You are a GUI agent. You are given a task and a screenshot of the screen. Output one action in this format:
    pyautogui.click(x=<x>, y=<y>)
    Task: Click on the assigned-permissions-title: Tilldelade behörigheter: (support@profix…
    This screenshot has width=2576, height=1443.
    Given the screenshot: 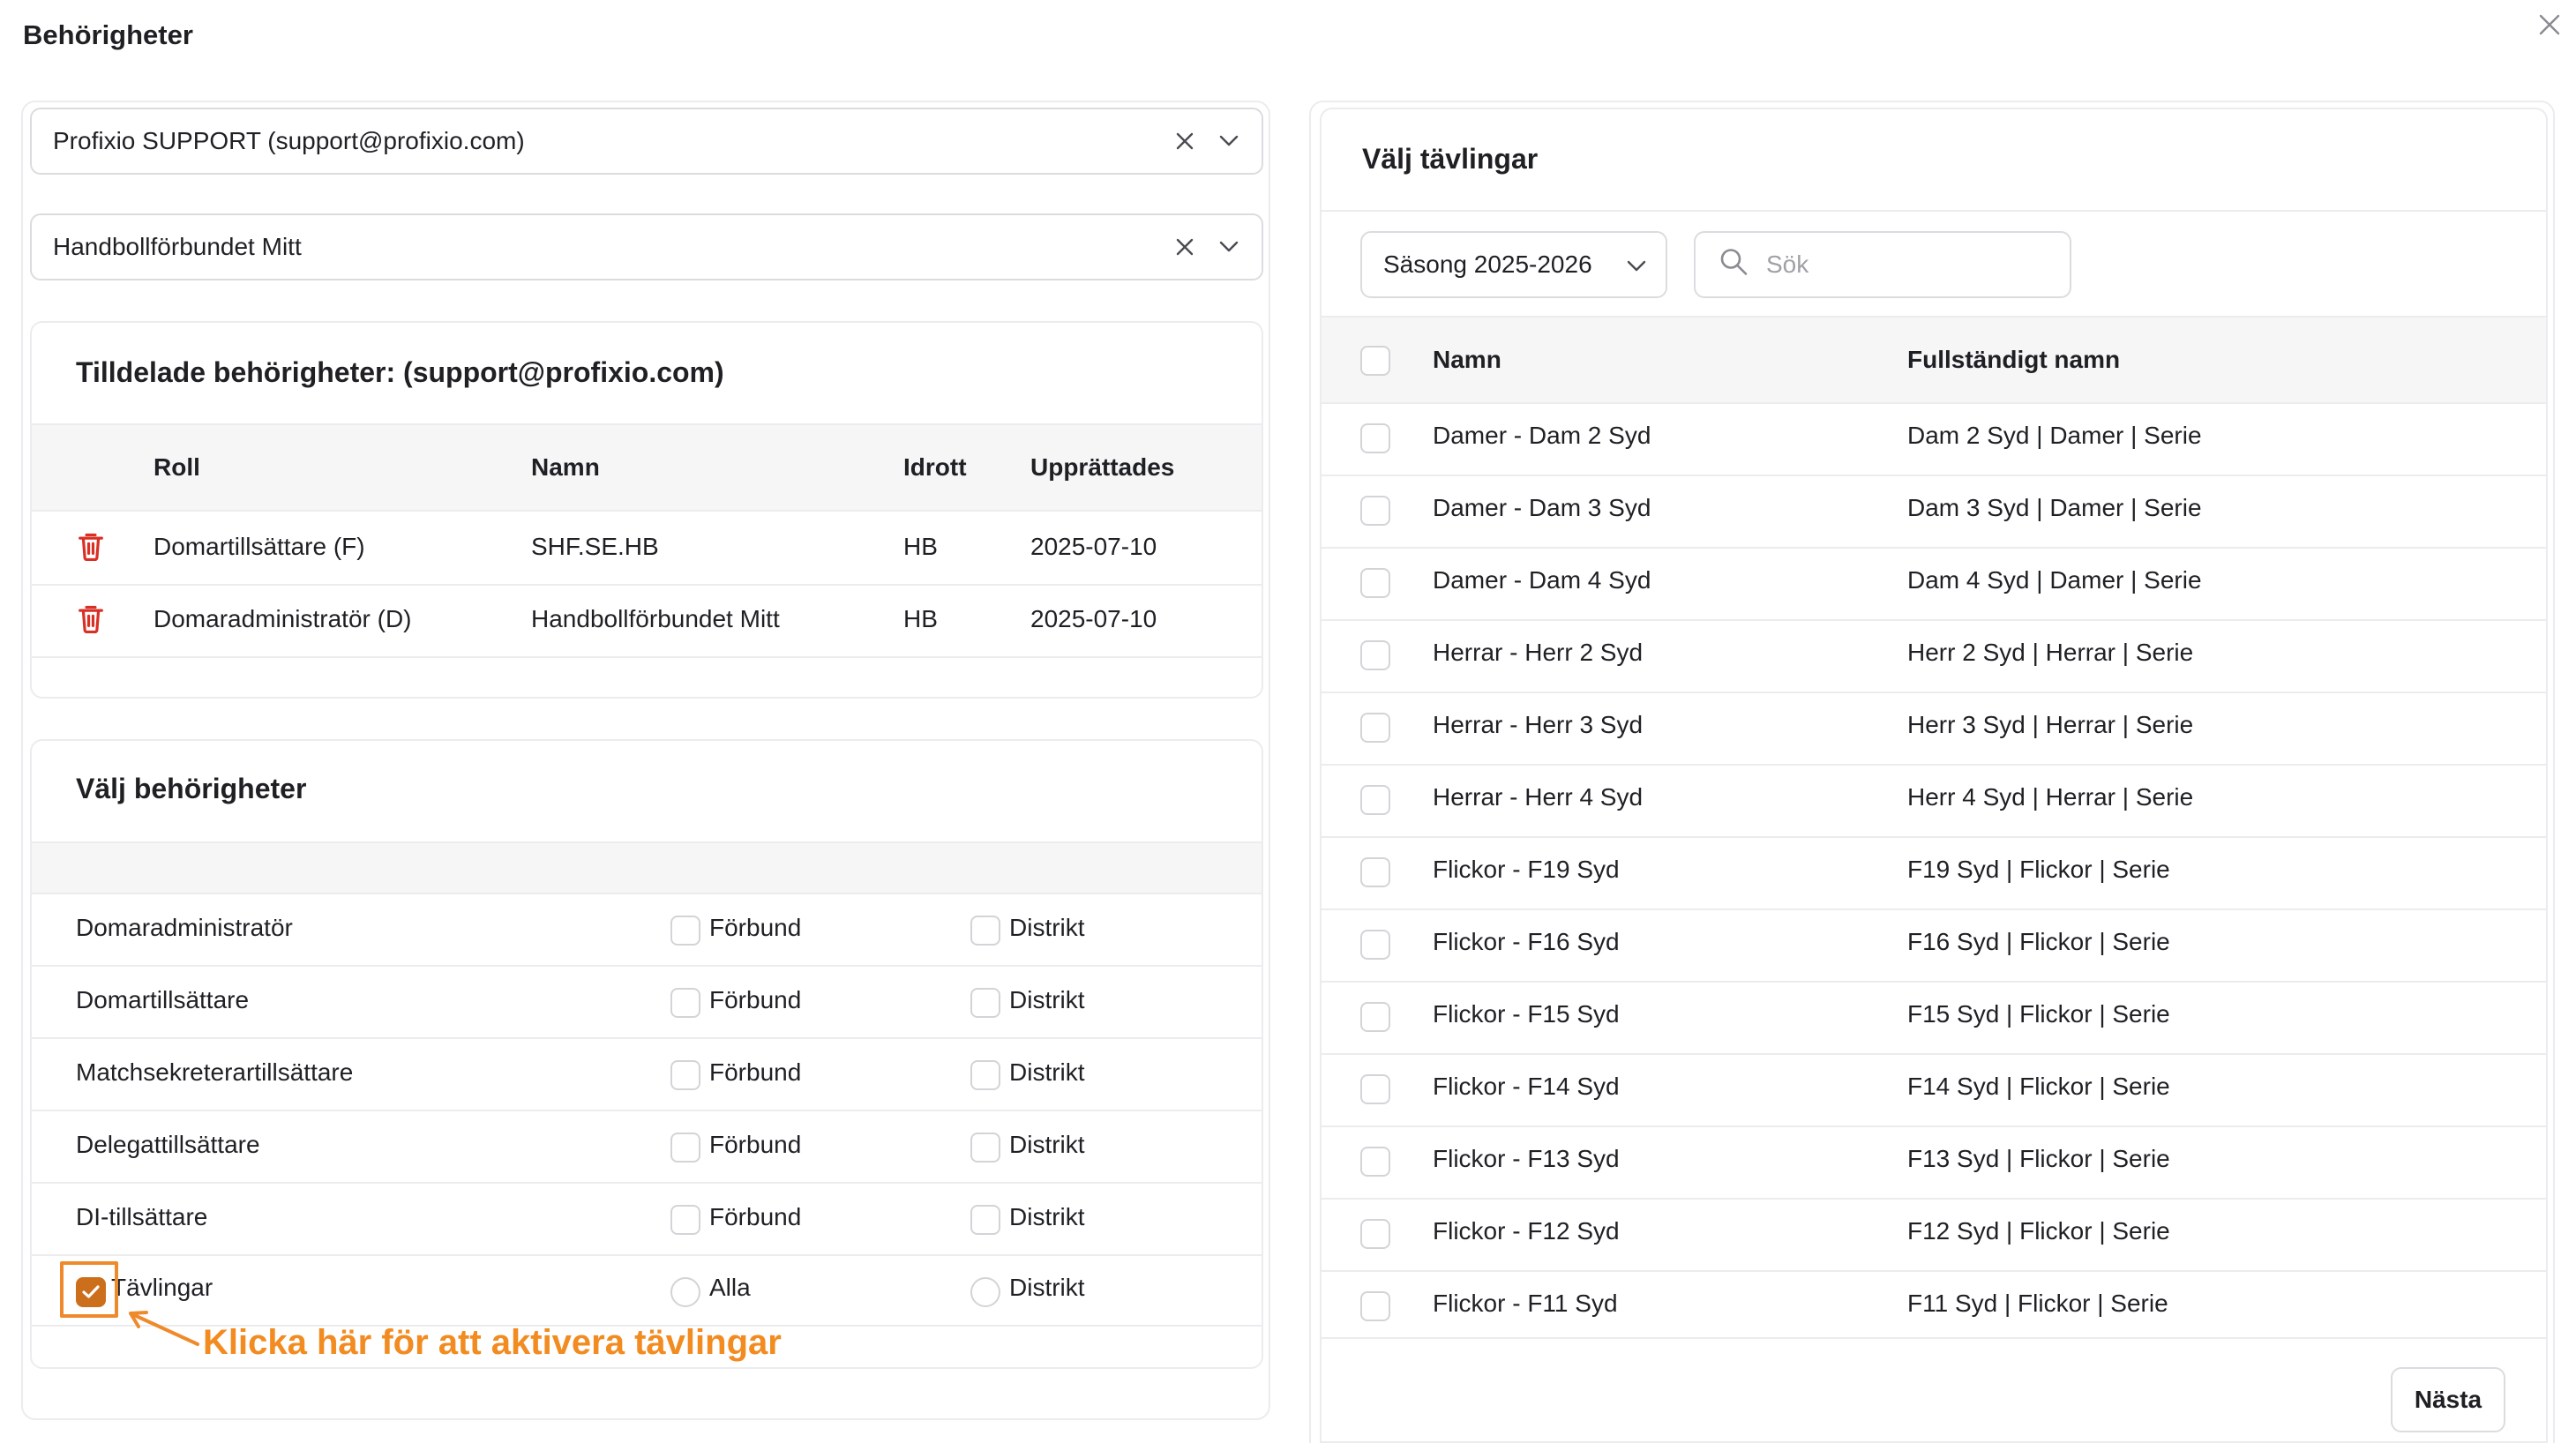 What is the action you would take?
    pyautogui.click(x=400, y=372)
    